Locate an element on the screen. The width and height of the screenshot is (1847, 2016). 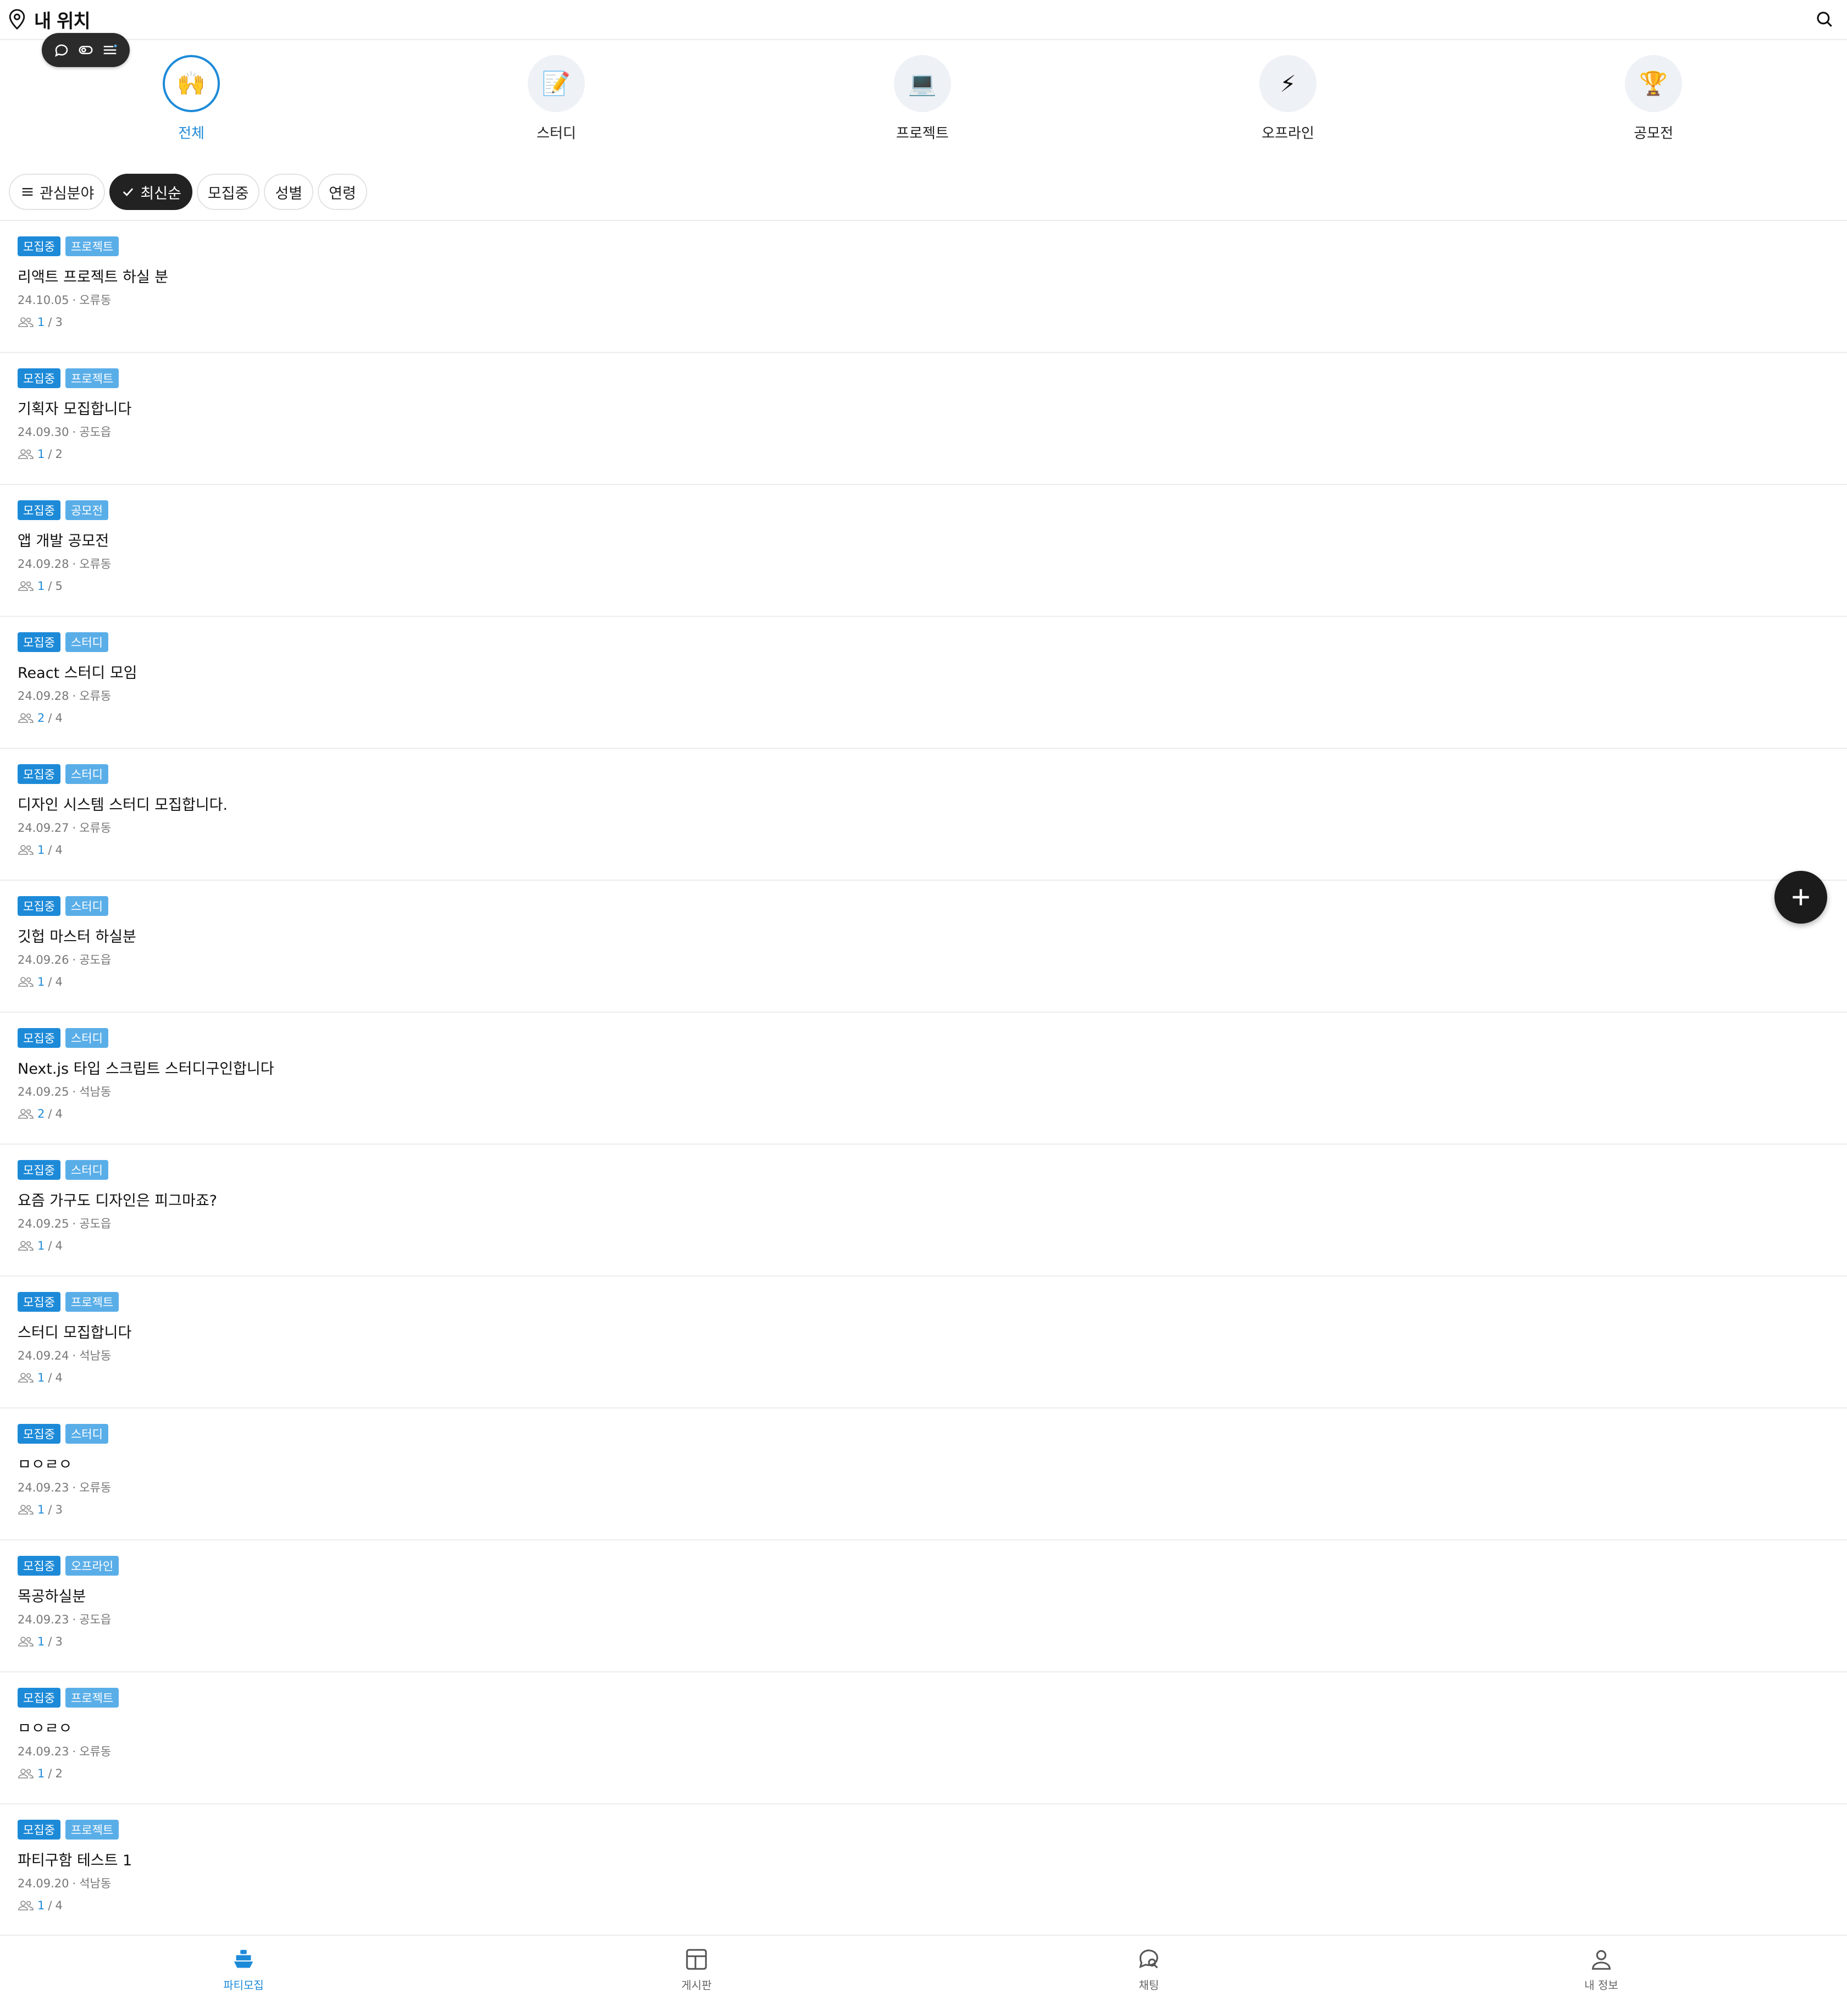
list-item: 모집중 프로젝트 파티구함 테스트 1 24.09.20 · 석남동 1/4 is located at coordinates (924, 1870).